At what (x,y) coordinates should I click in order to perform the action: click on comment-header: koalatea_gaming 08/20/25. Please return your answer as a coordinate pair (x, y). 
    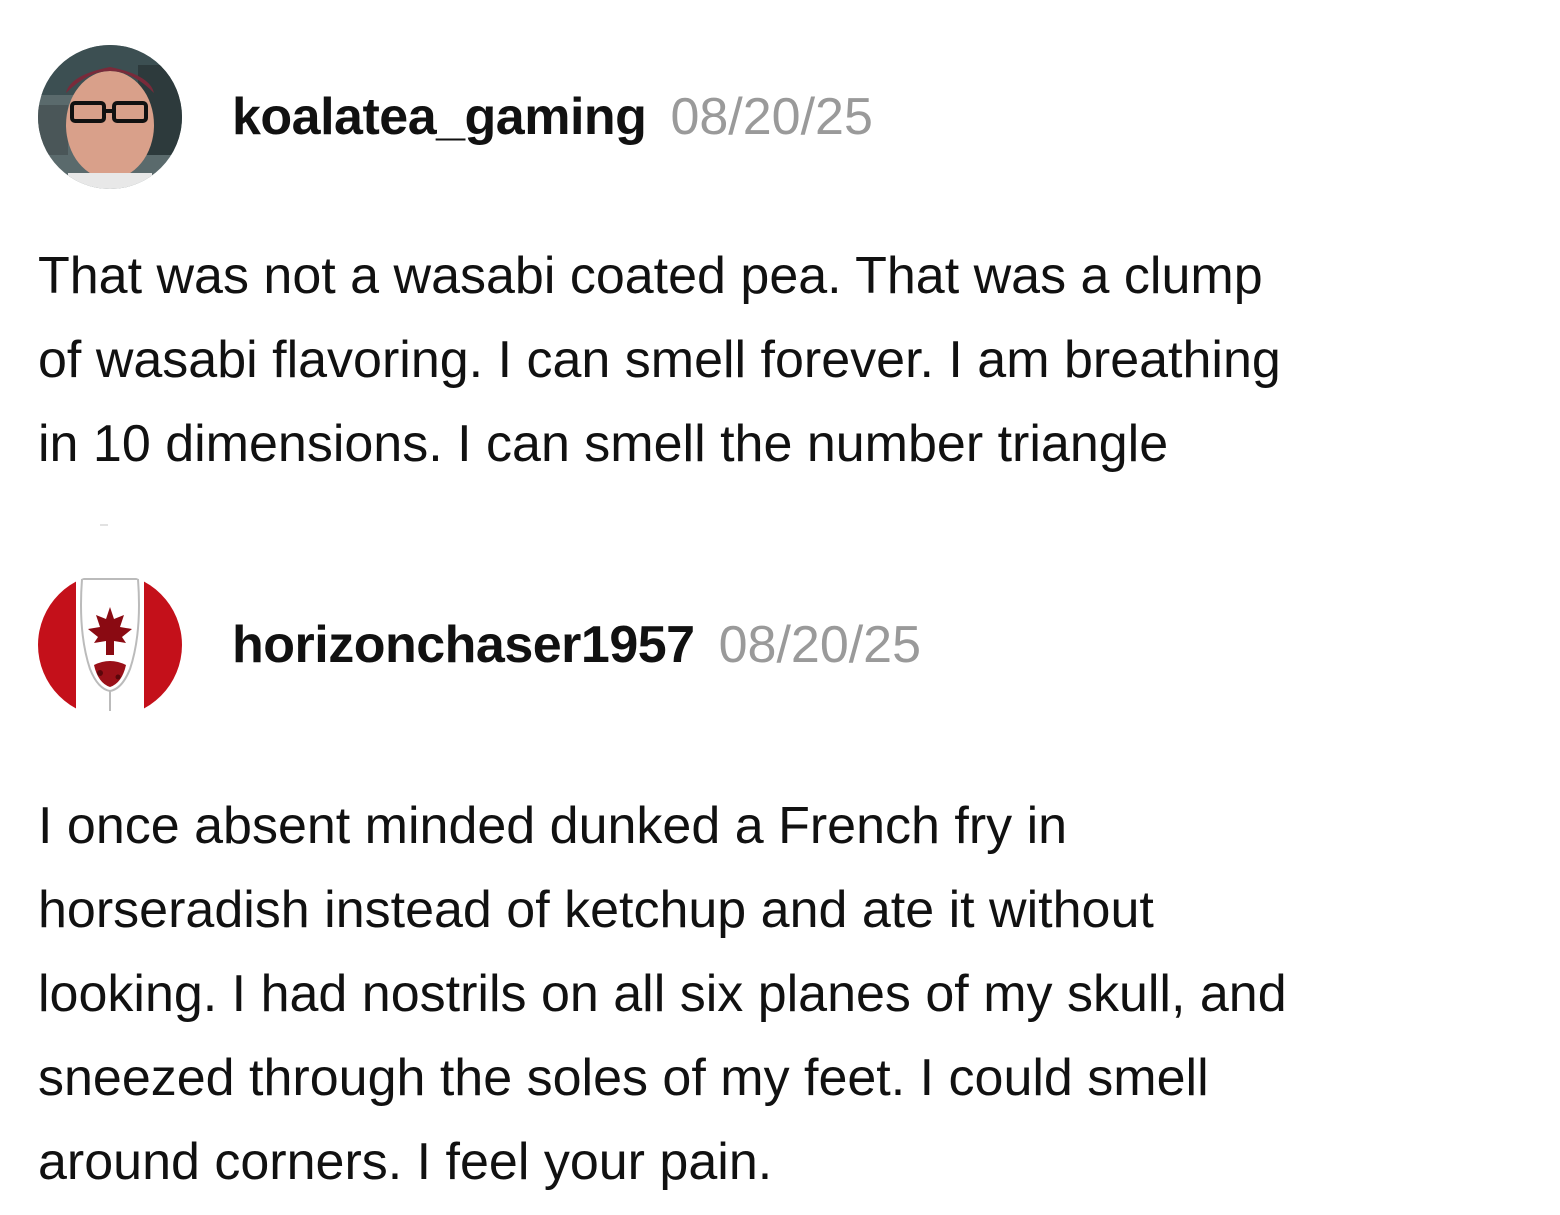
    Looking at the image, I should click on (783, 117).